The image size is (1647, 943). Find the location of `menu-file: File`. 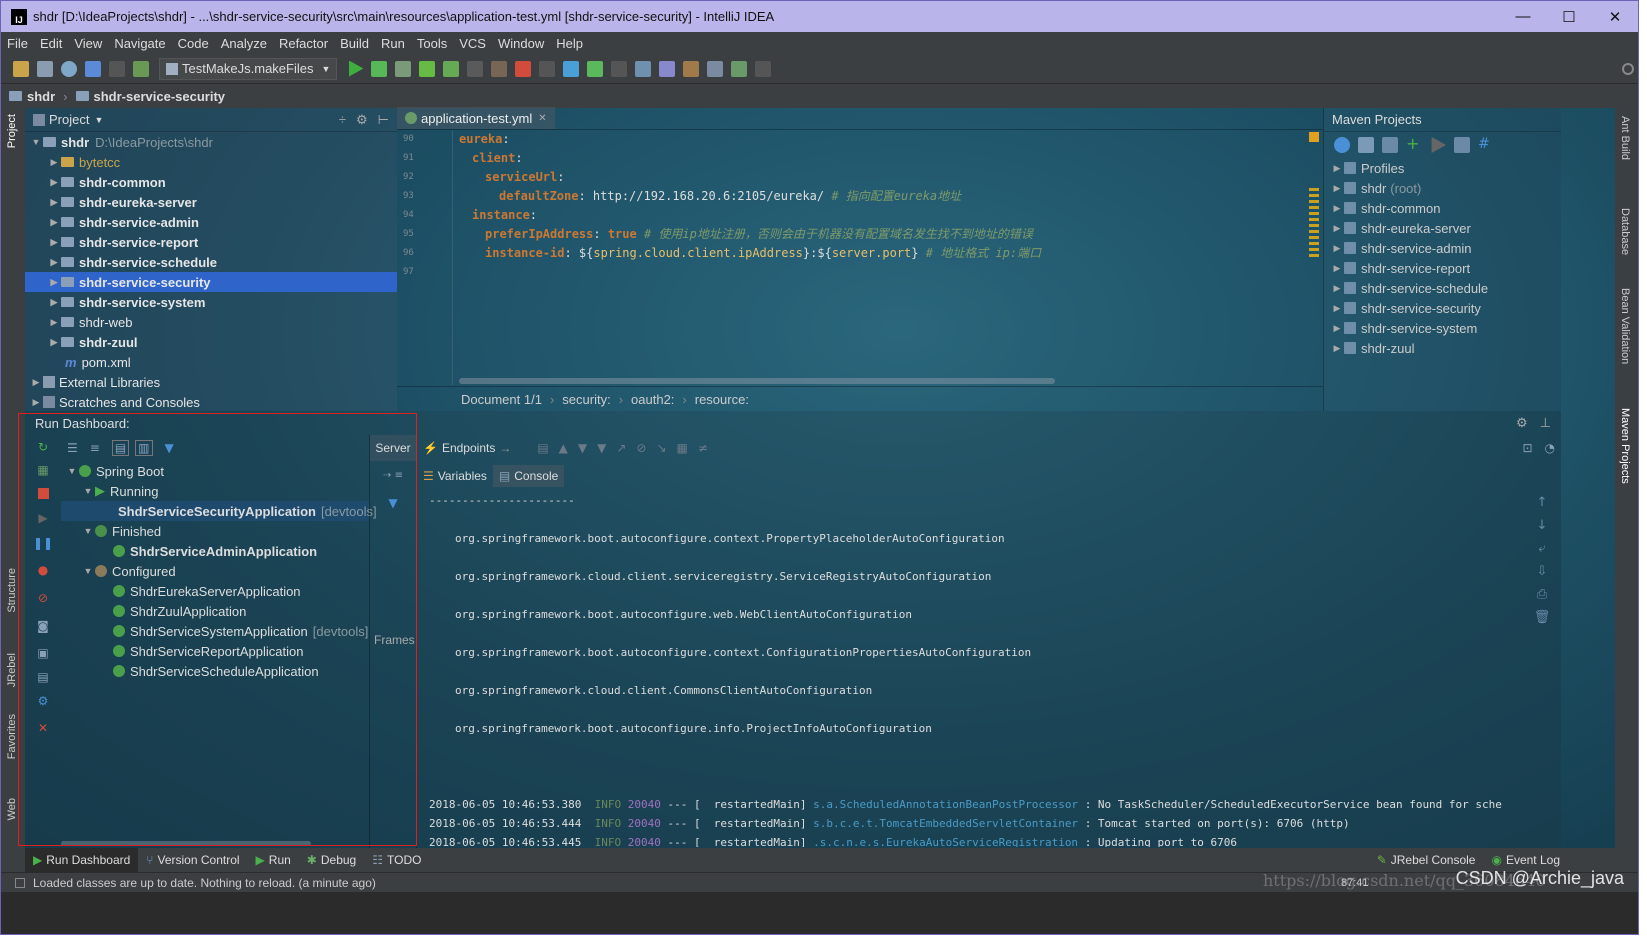

menu-file: File is located at coordinates (17, 43).